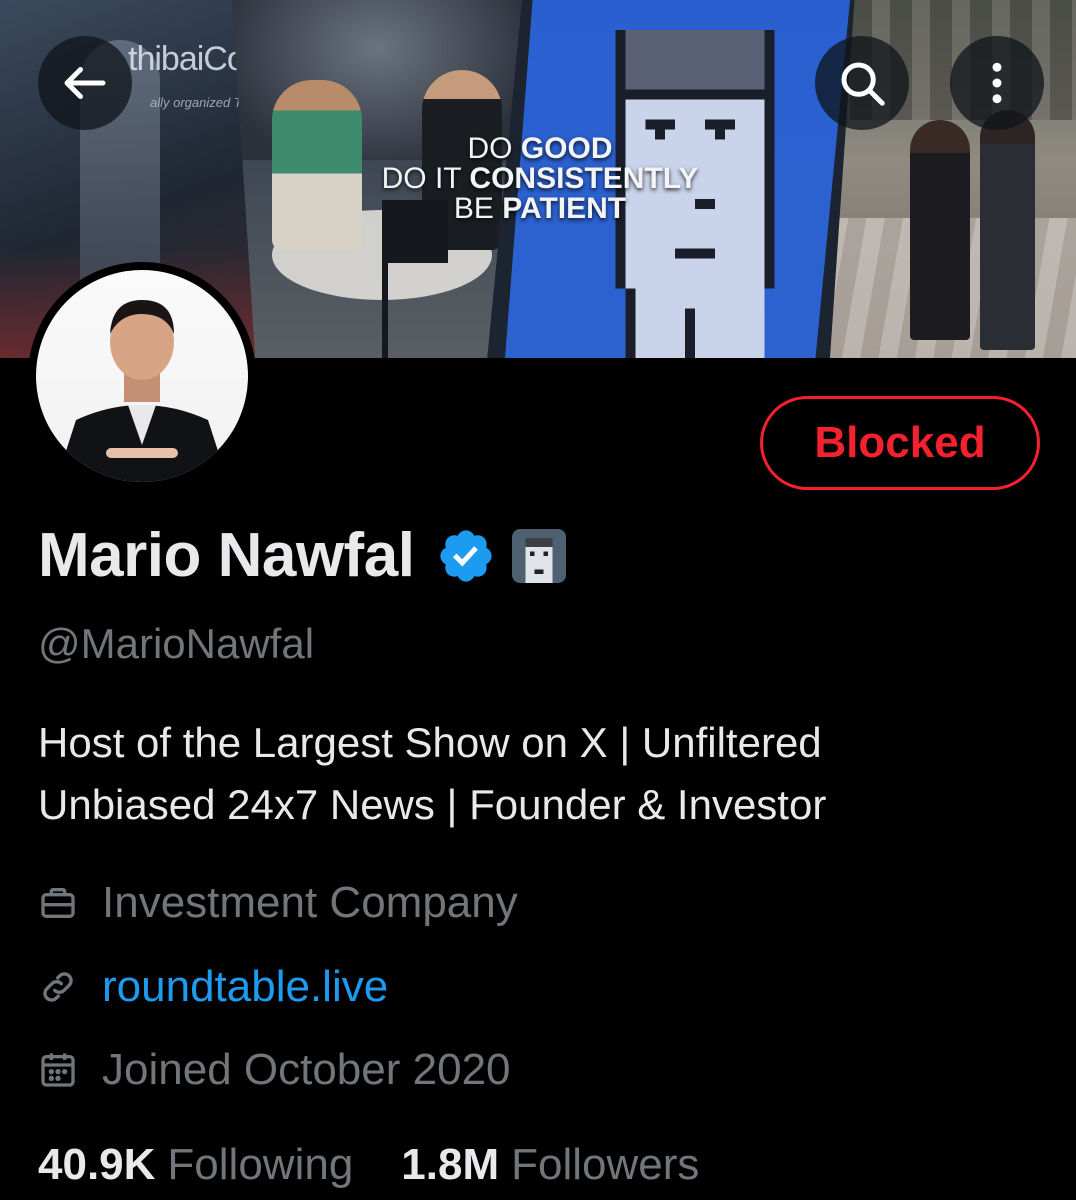  Describe the element at coordinates (97, 1164) in the screenshot. I see `following-count: 40.9K` at that location.